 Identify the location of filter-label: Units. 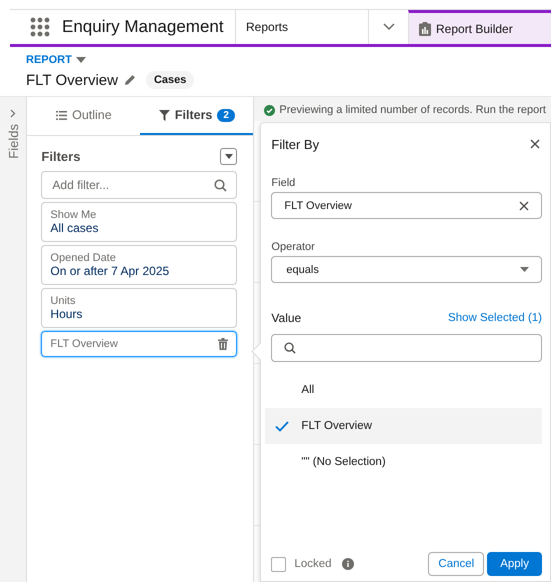
(63, 301).